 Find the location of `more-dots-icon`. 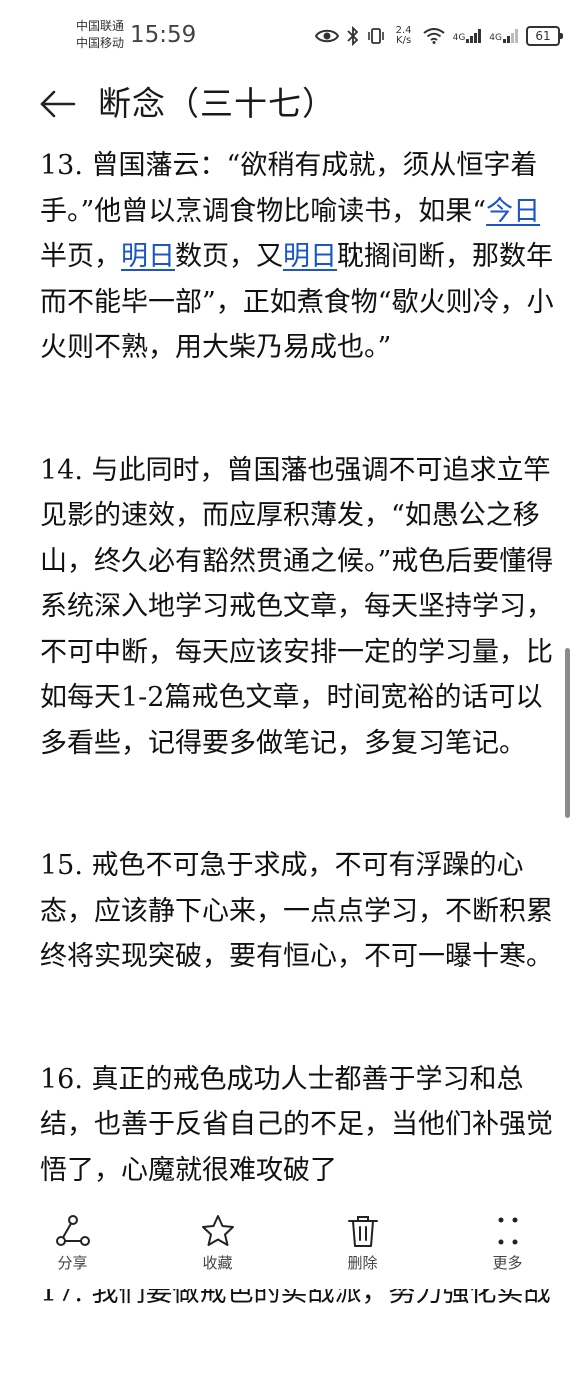

more-dots-icon is located at coordinates (507, 1231).